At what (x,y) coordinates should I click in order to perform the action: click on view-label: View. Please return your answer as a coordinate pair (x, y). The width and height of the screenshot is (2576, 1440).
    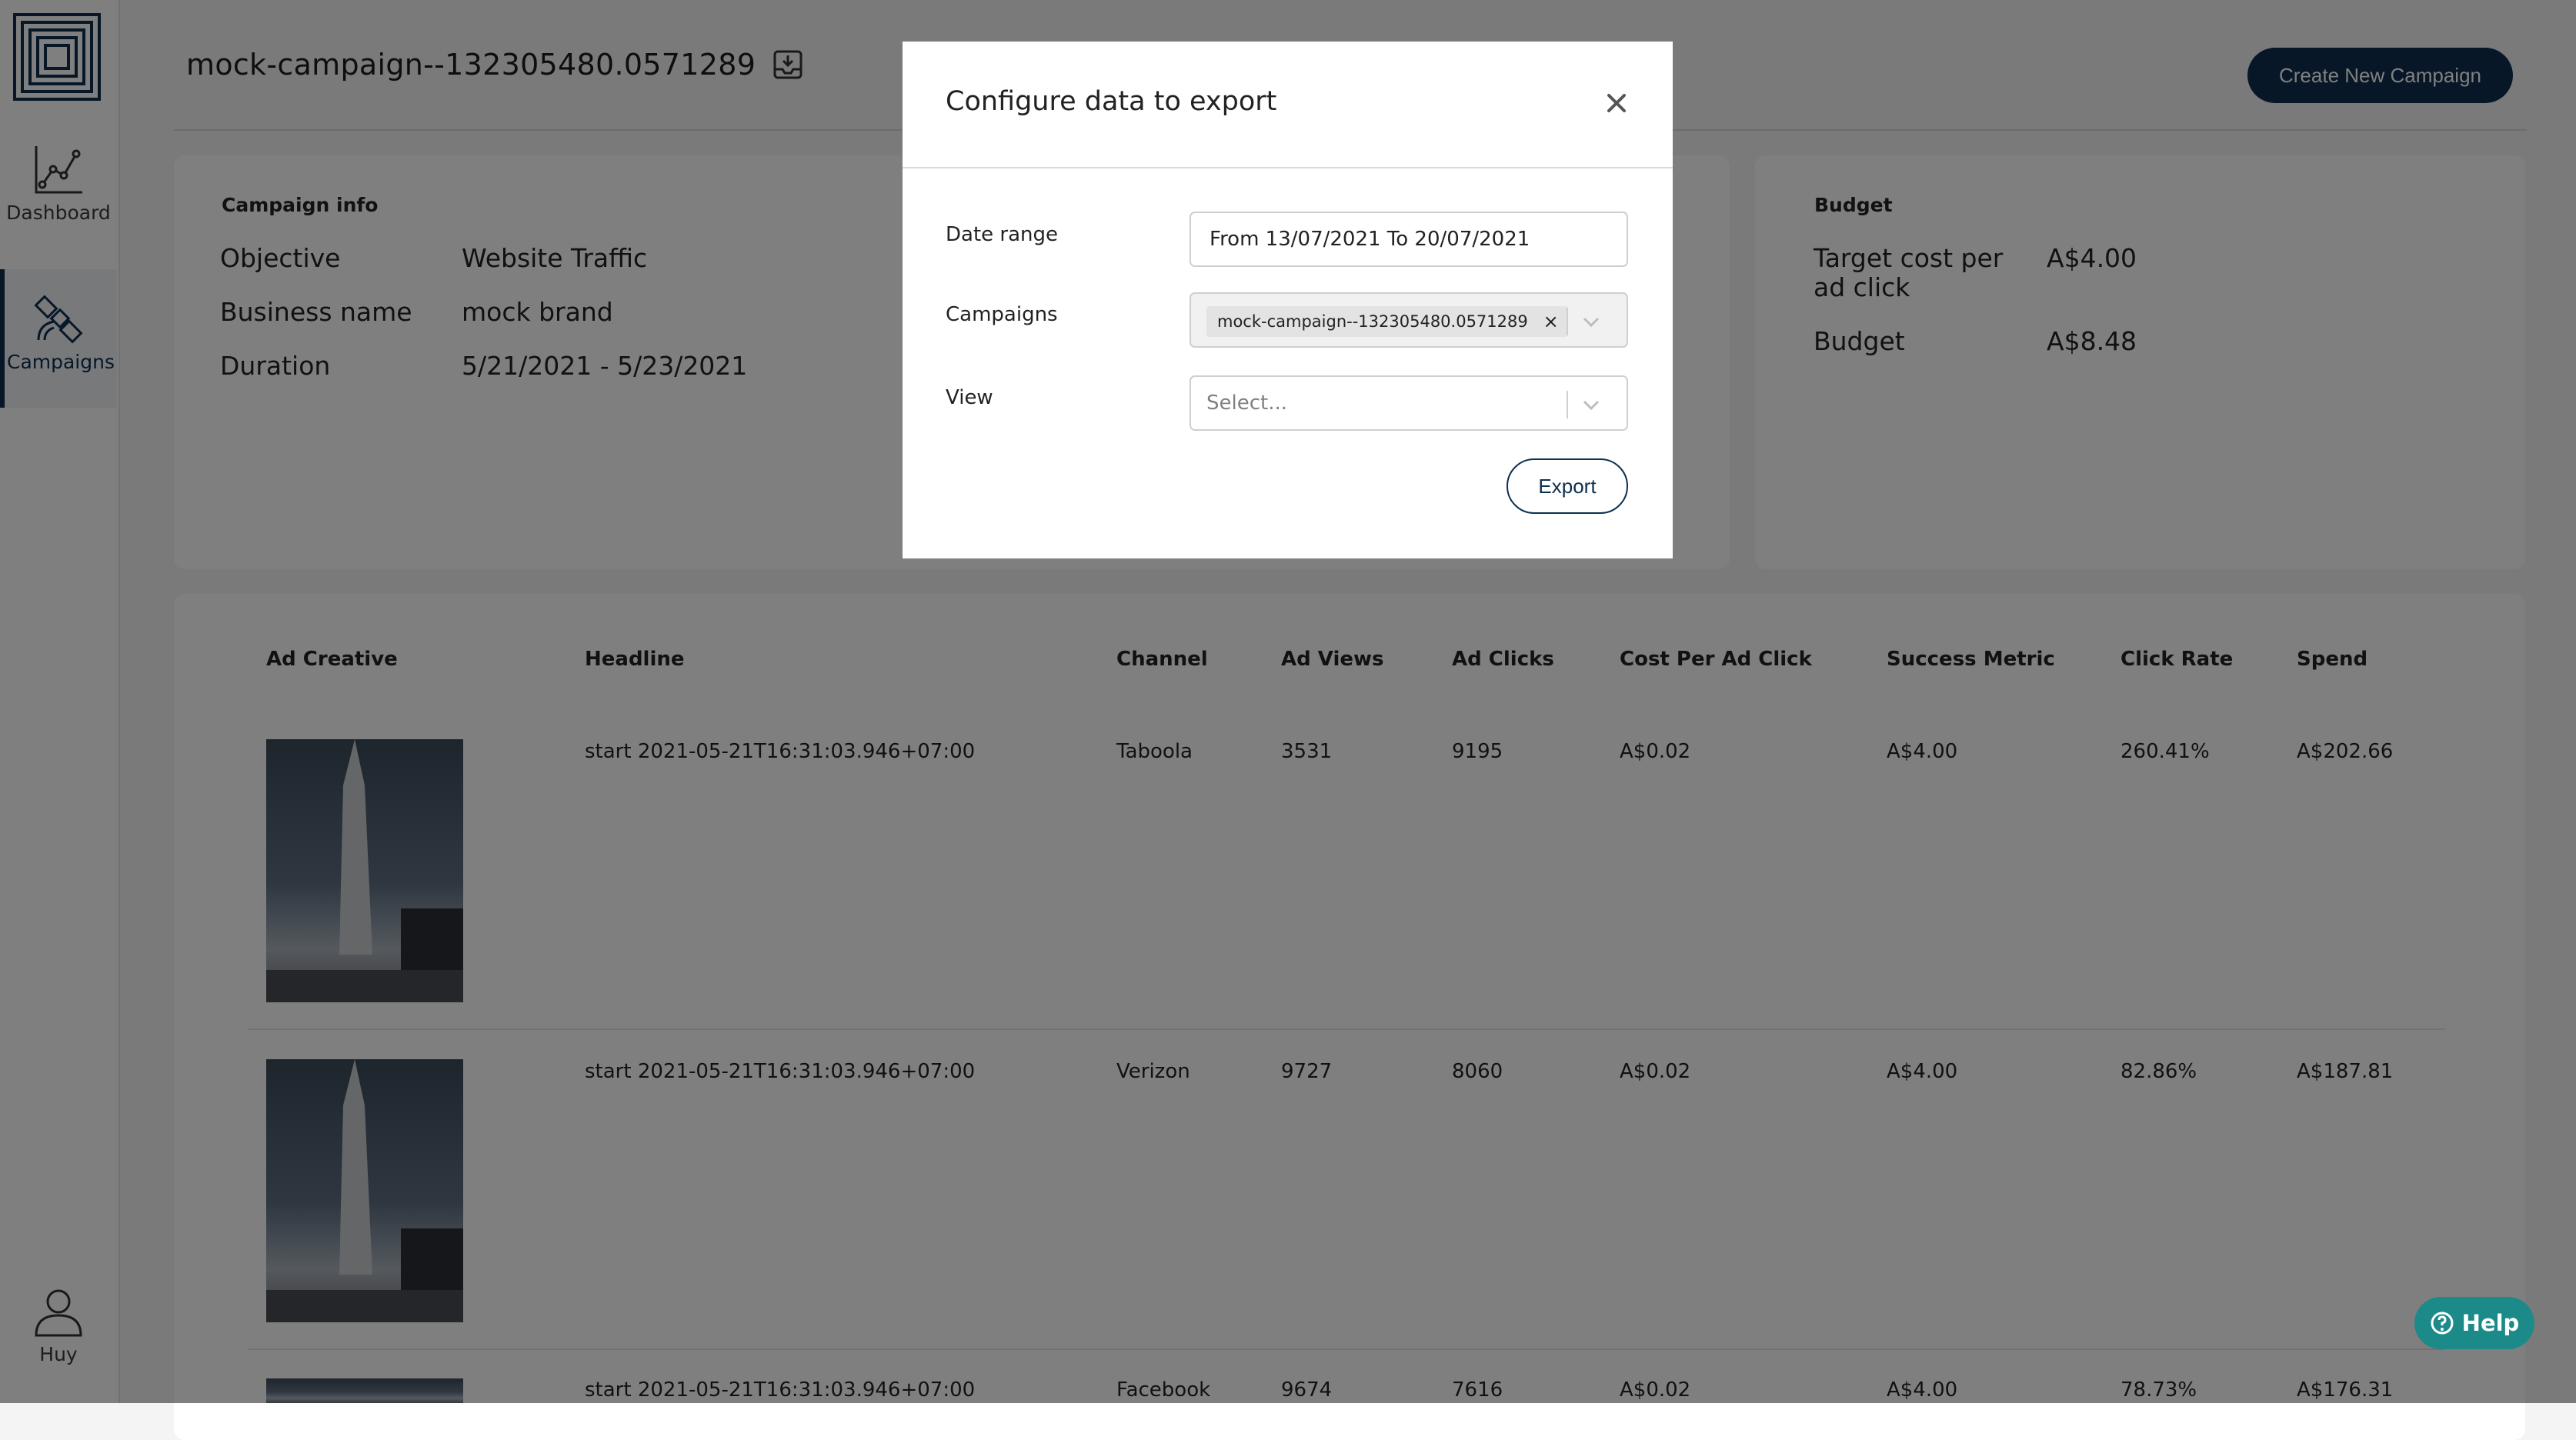
    Looking at the image, I should click on (969, 397).